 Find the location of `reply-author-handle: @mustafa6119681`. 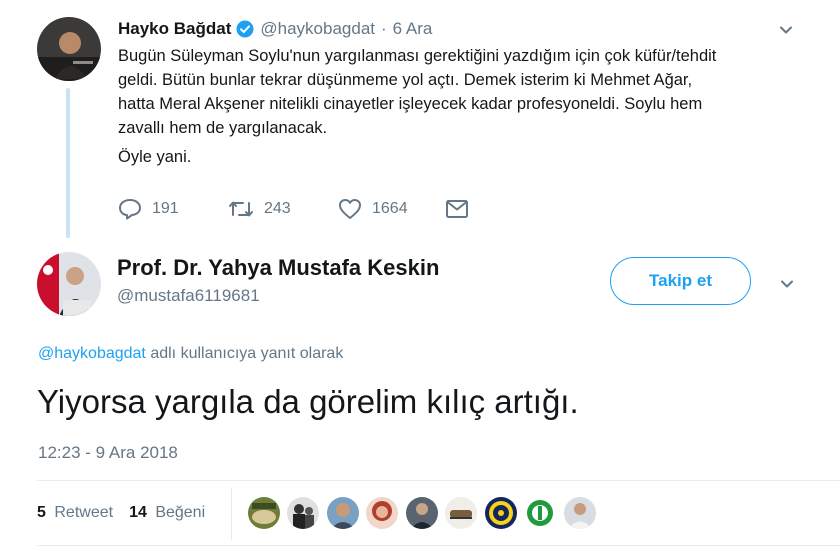

reply-author-handle: @mustafa6119681 is located at coordinates (188, 296).